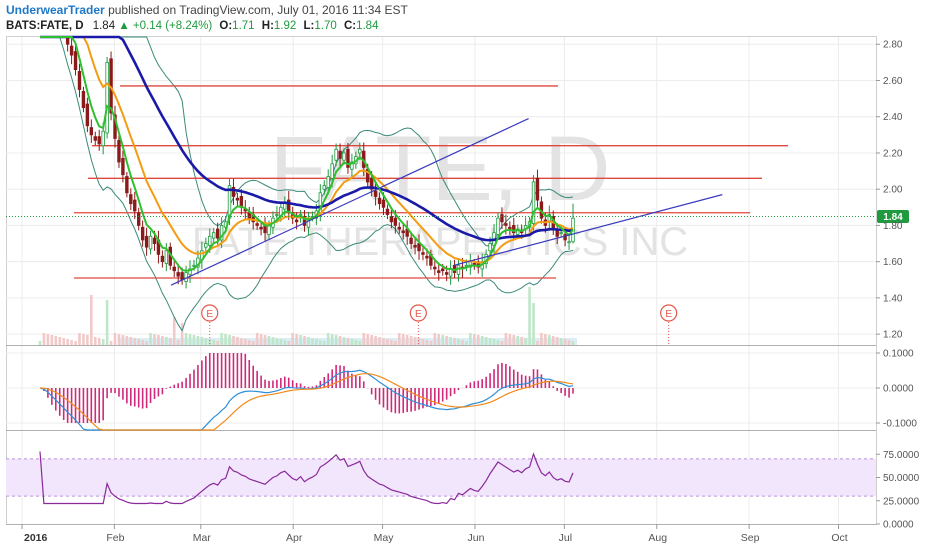  What do you see at coordinates (893, 117) in the screenshot?
I see `price-tick-label: 2.40` at bounding box center [893, 117].